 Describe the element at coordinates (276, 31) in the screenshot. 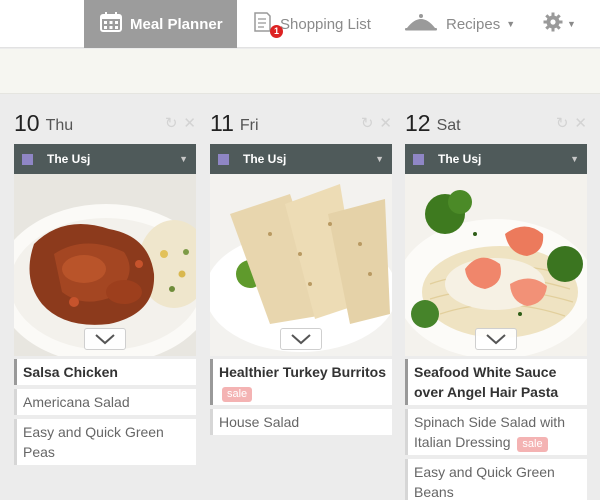

I see `notification-badge: 1` at that location.